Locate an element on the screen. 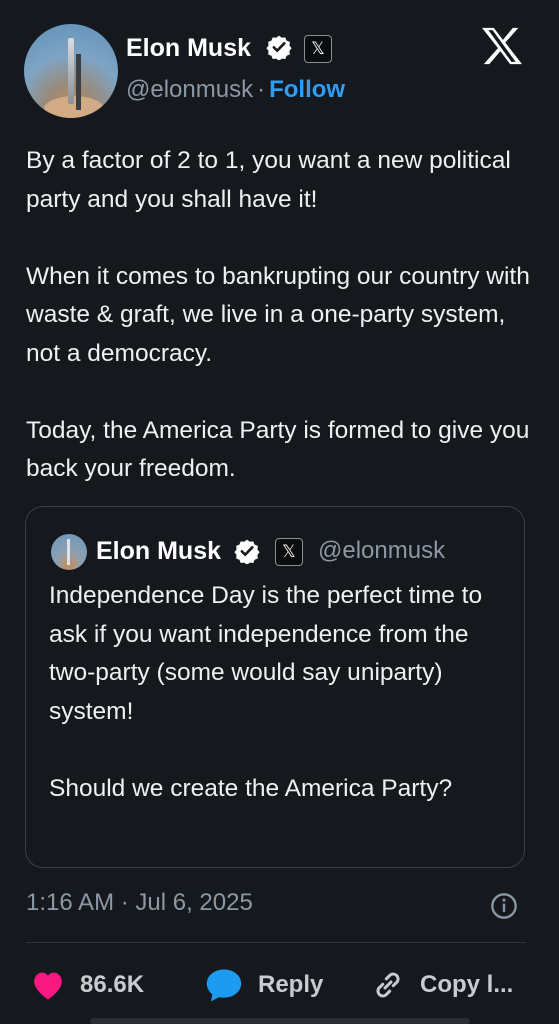 Image resolution: width=559 pixels, height=1024 pixels. x-logo-icon is located at coordinates (502, 46).